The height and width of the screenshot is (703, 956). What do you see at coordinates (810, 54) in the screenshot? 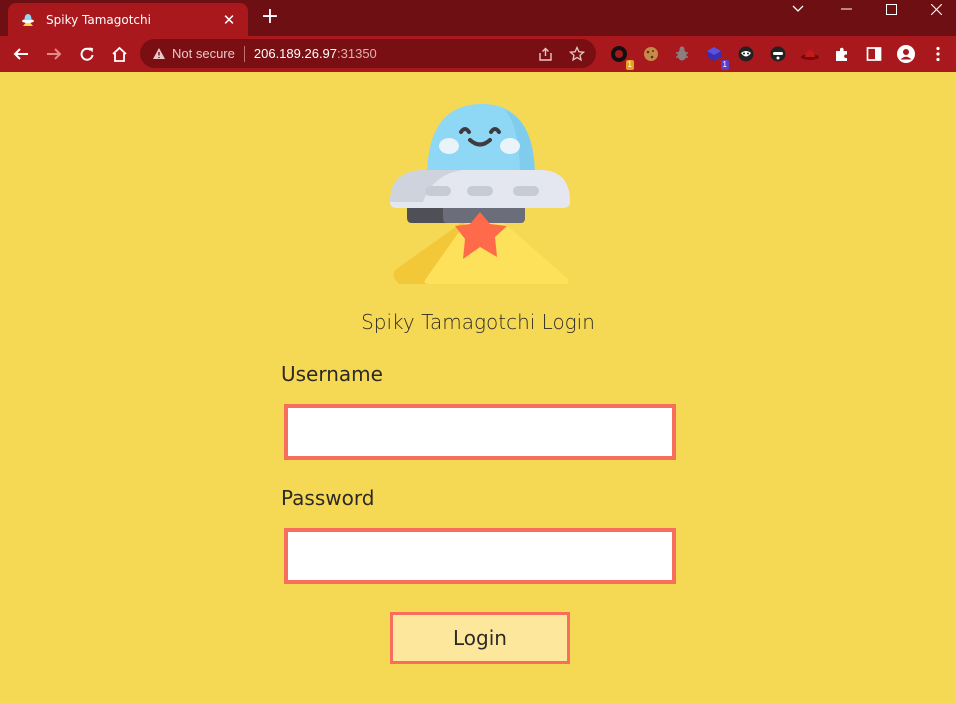
I see `hat-extension-icon` at bounding box center [810, 54].